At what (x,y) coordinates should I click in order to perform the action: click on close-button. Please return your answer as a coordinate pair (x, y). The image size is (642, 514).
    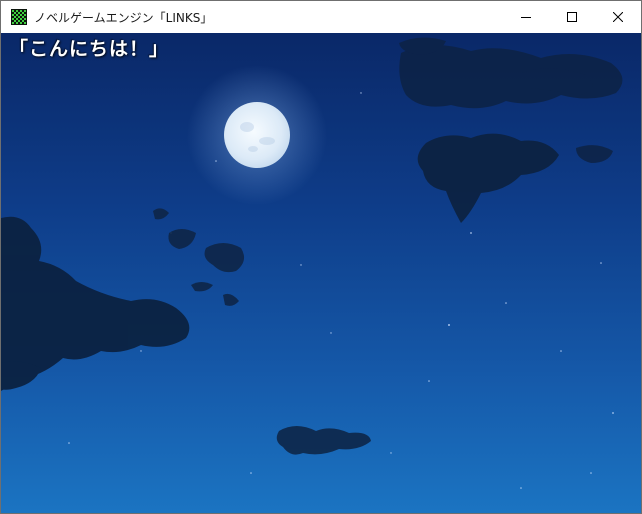
    Looking at the image, I should click on (618, 17).